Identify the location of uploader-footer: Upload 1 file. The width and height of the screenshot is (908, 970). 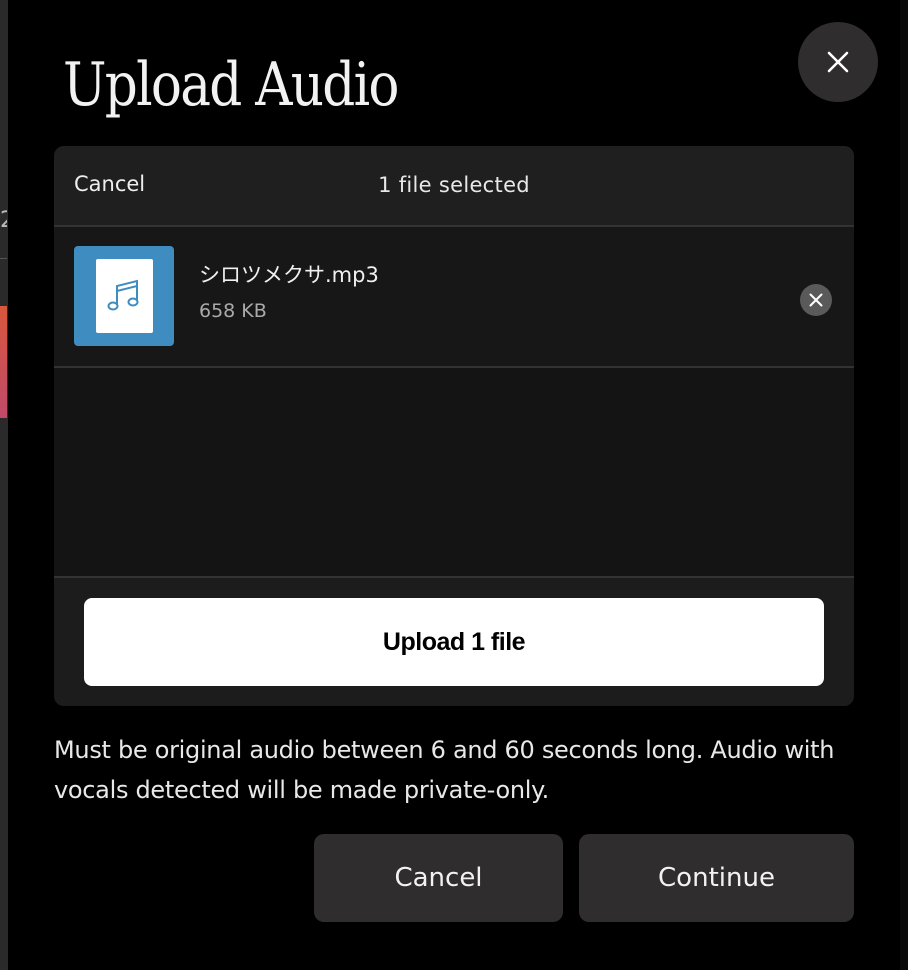
(454, 641).